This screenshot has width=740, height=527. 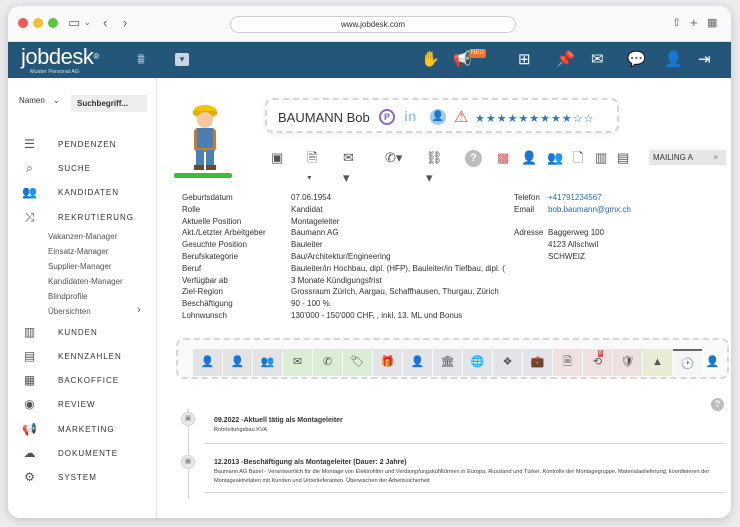 What do you see at coordinates (205, 135) in the screenshot?
I see `candidate-avatar` at bounding box center [205, 135].